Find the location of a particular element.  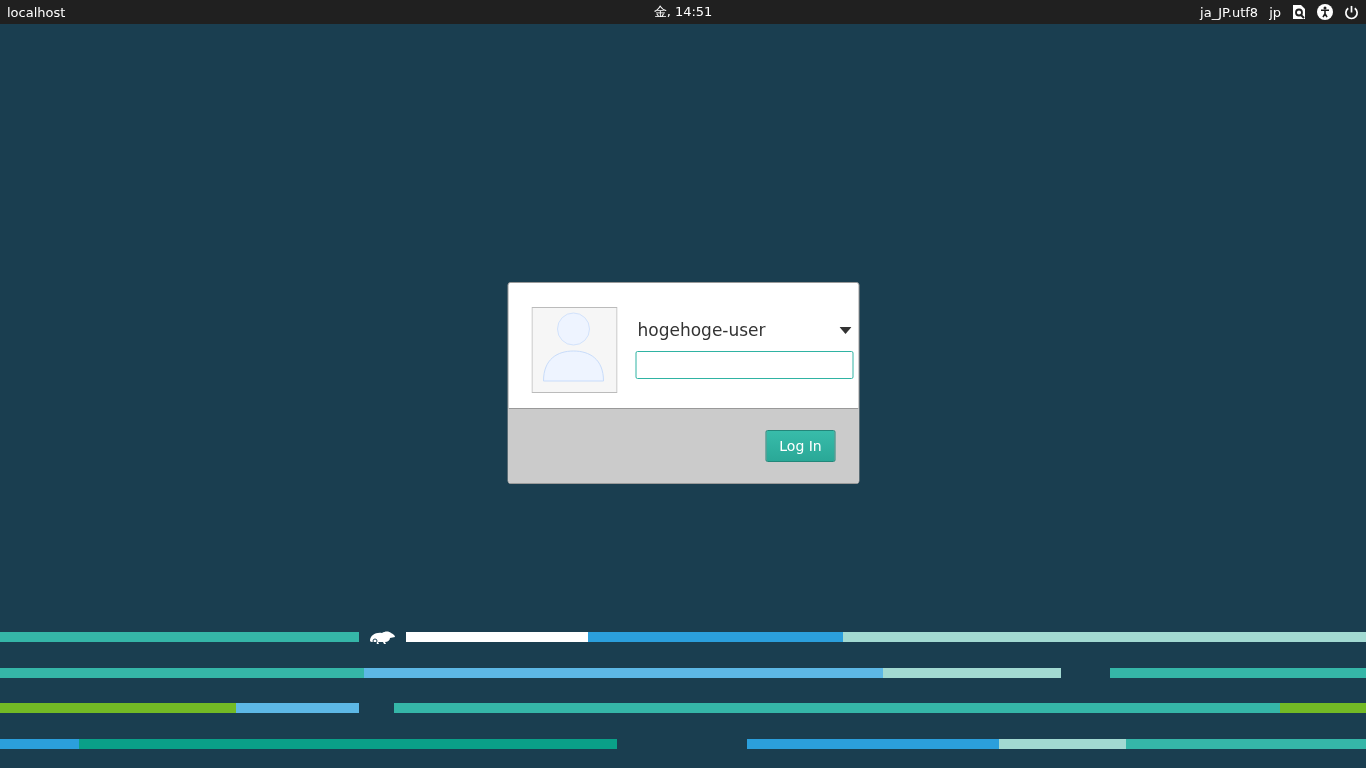

password-field is located at coordinates (744, 365).